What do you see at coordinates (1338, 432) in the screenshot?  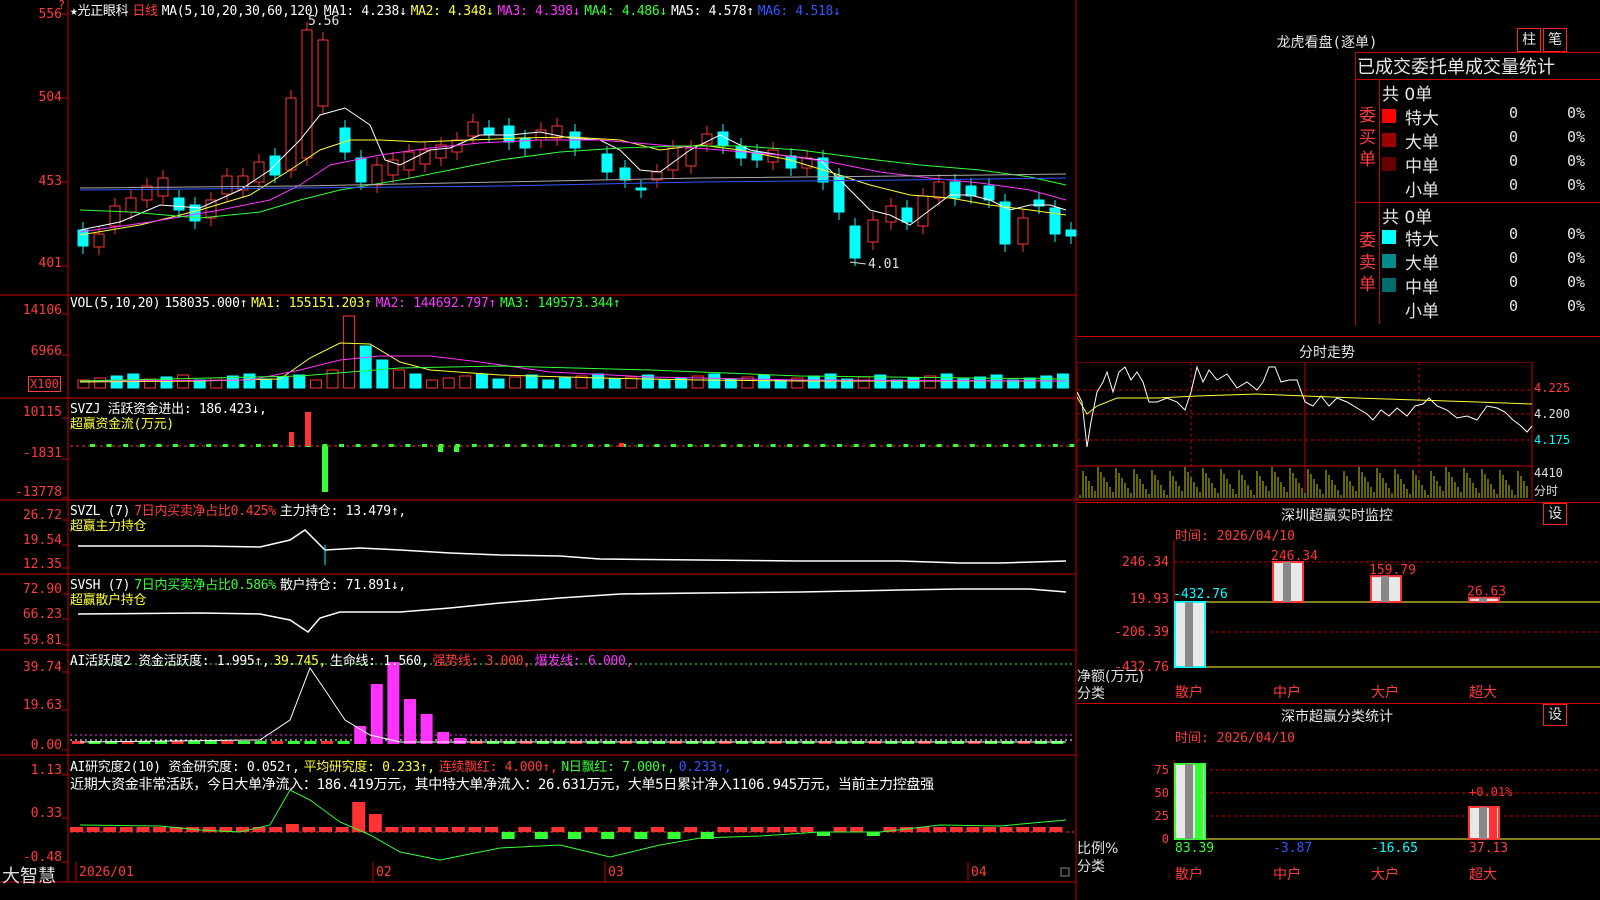 I see `intraday-chart` at bounding box center [1338, 432].